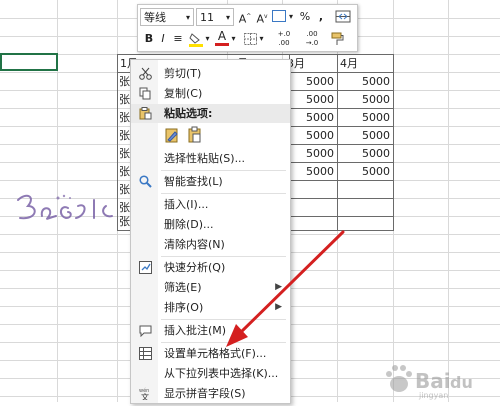 The image size is (500, 406). I want to click on svg-text: Bai, so click(433, 381).